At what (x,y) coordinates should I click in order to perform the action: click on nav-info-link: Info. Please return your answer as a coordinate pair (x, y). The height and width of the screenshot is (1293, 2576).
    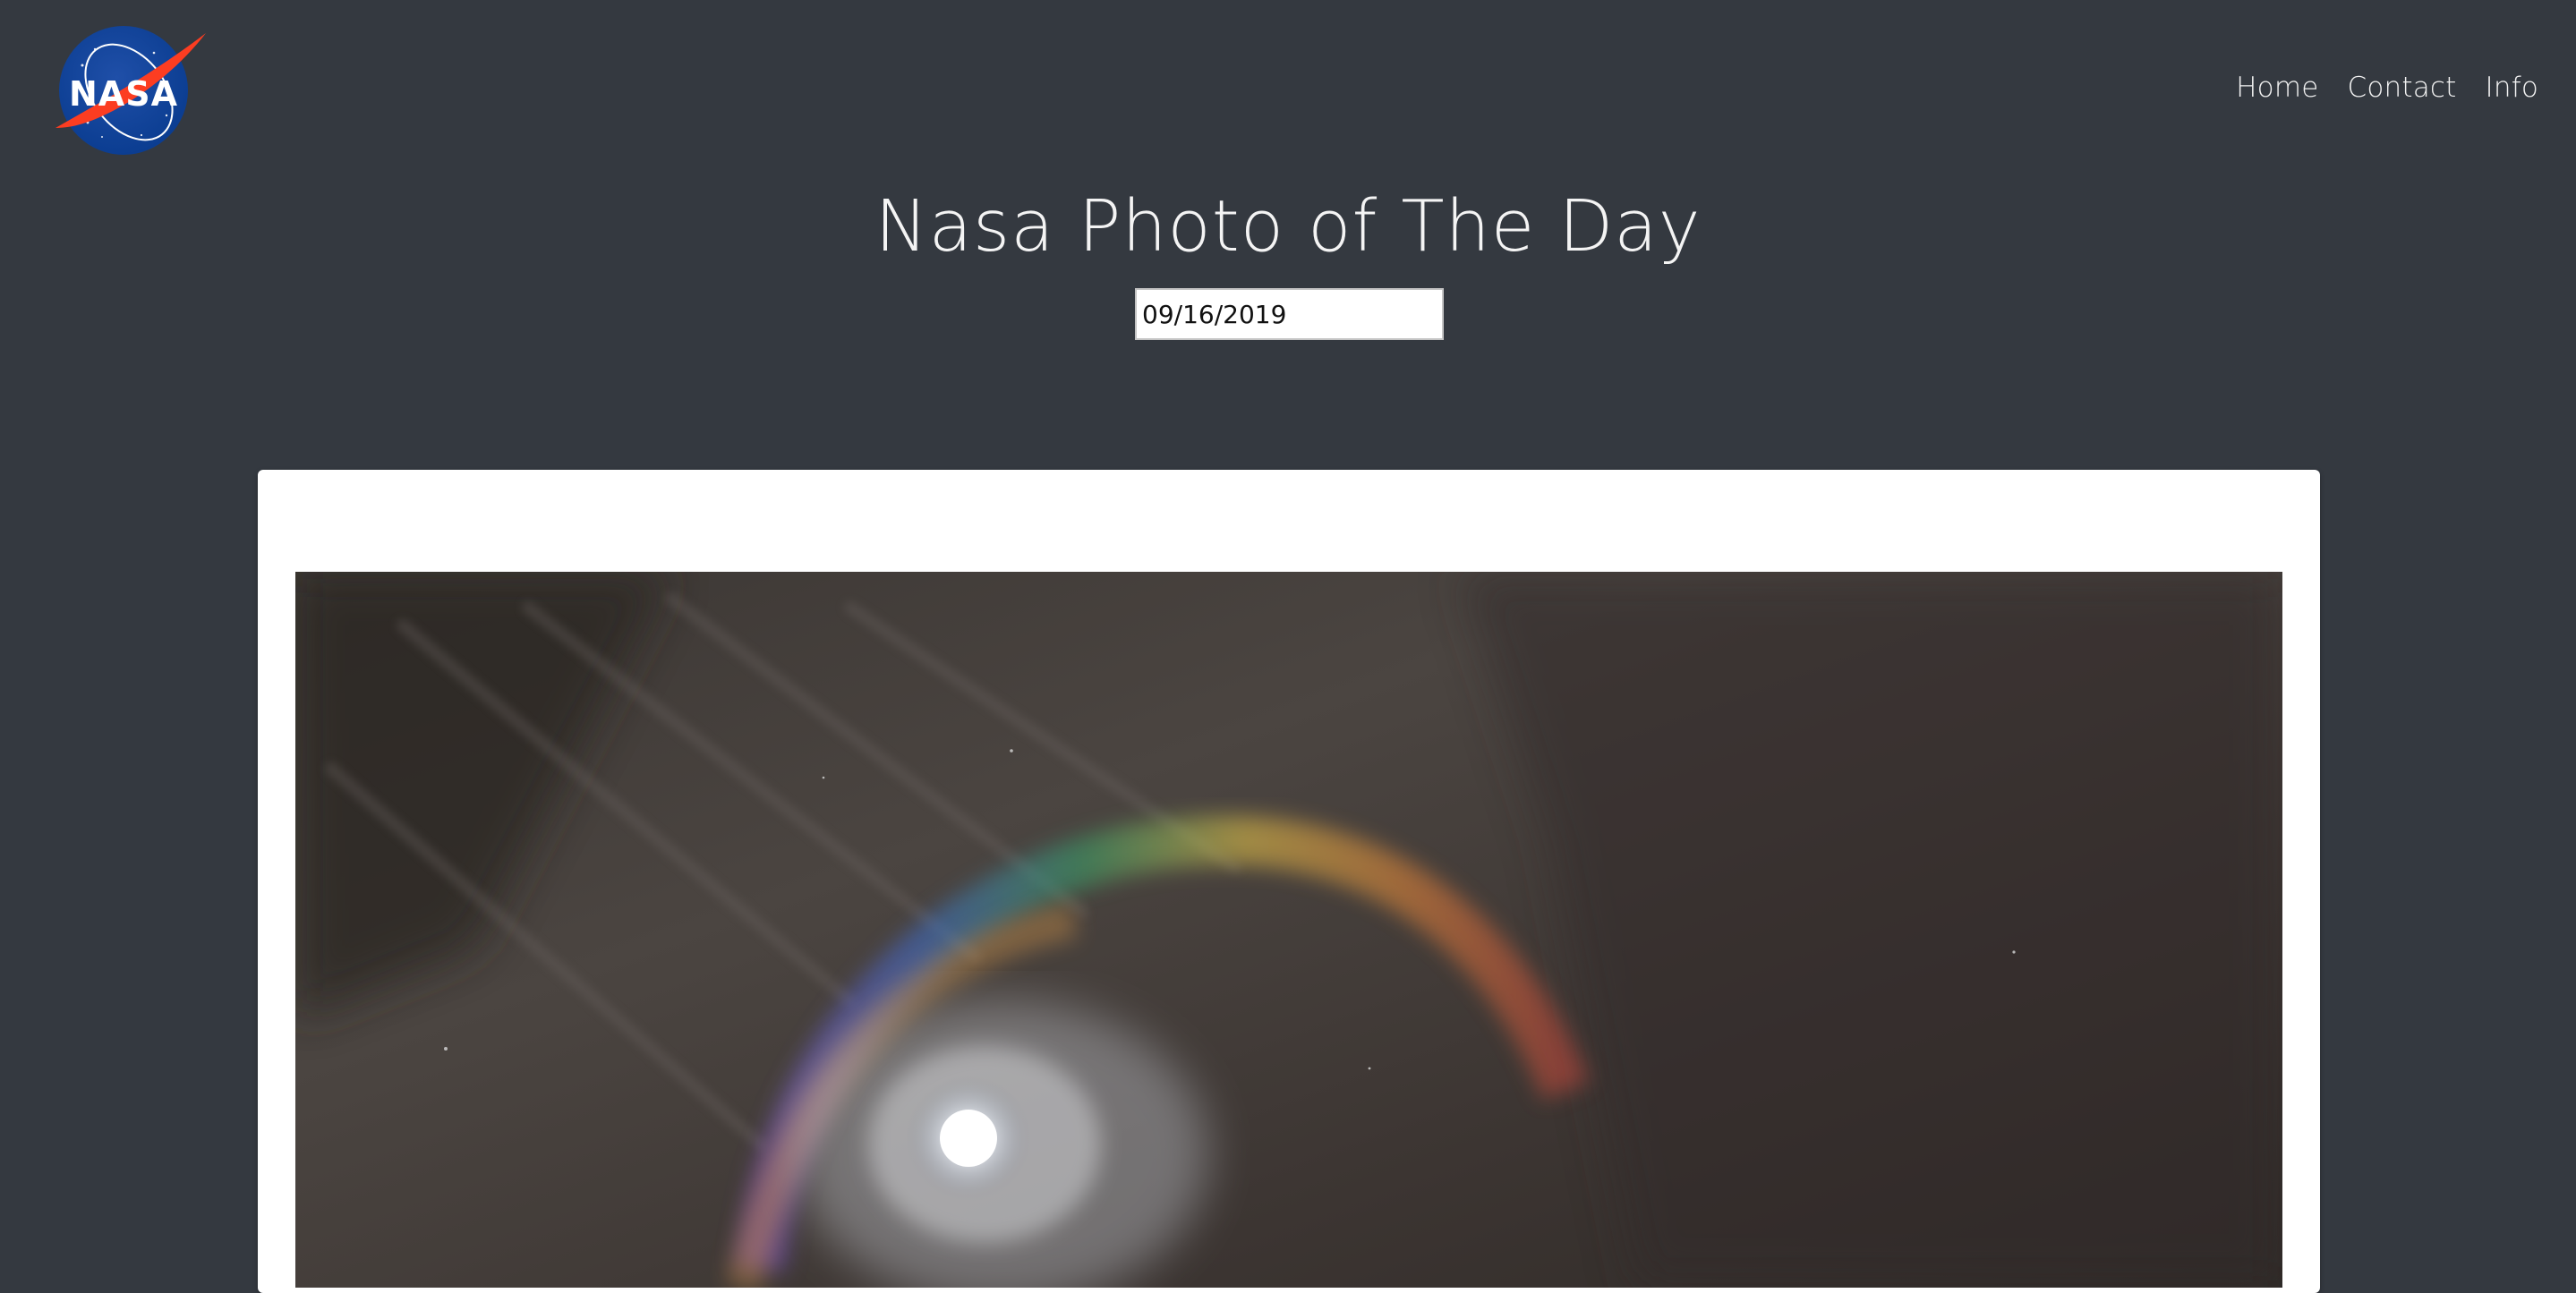
    Looking at the image, I should click on (2512, 88).